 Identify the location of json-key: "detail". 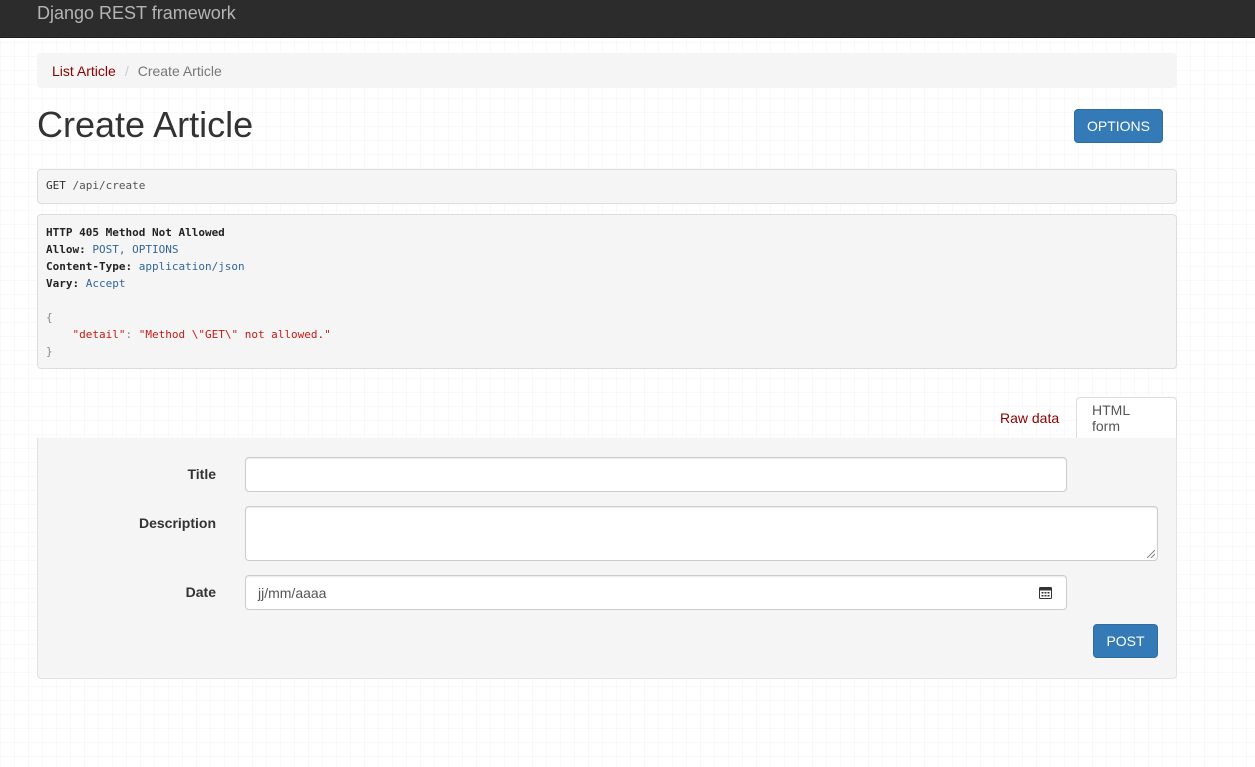
(99, 334).